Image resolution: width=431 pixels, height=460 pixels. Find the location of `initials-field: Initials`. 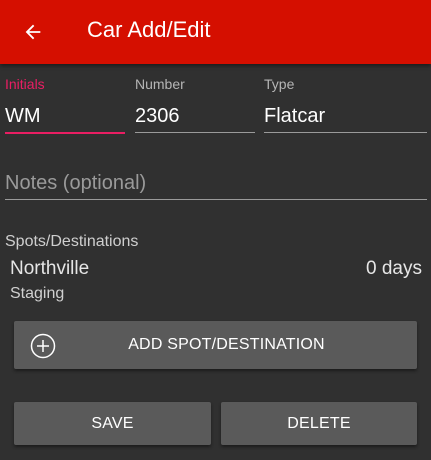

initials-field: Initials is located at coordinates (65, 104).